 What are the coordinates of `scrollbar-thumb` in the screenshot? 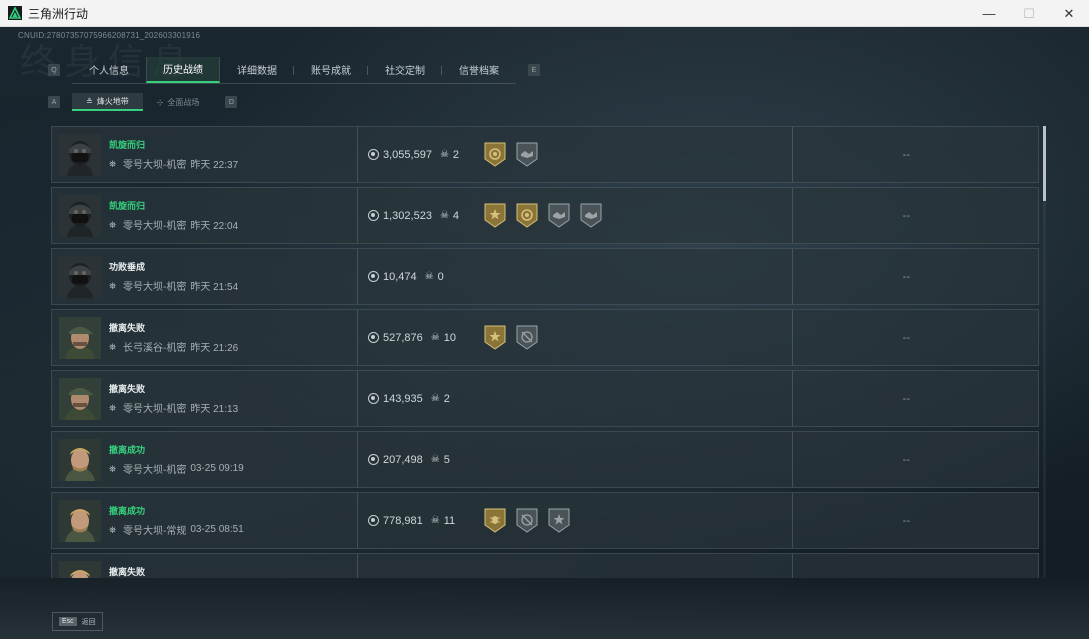 It's located at (1044, 163).